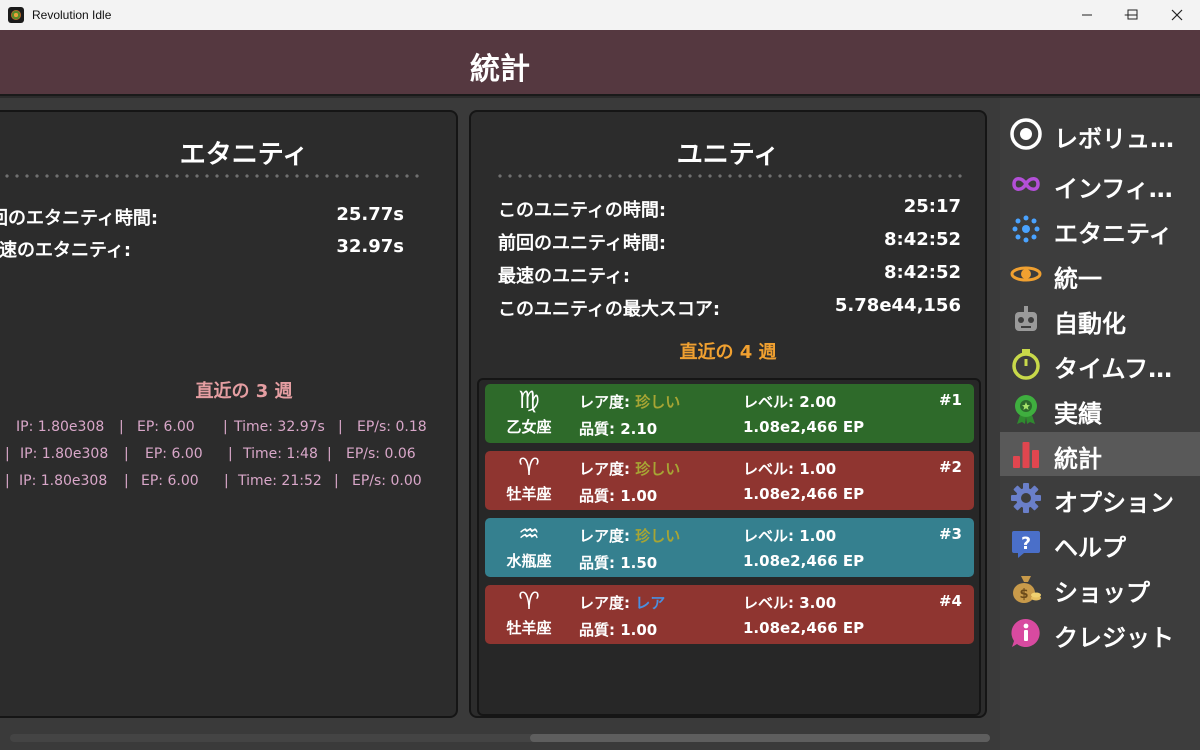 The width and height of the screenshot is (1200, 750). What do you see at coordinates (790, 469) in the screenshot?
I see `level: レベル: 1.00` at bounding box center [790, 469].